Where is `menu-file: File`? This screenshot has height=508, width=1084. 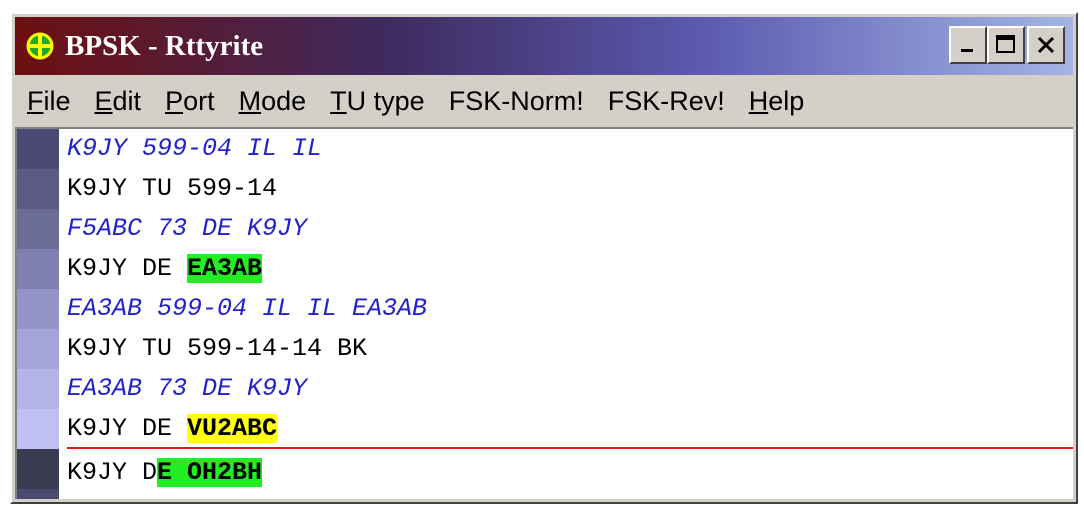 menu-file: File is located at coordinates (49, 101).